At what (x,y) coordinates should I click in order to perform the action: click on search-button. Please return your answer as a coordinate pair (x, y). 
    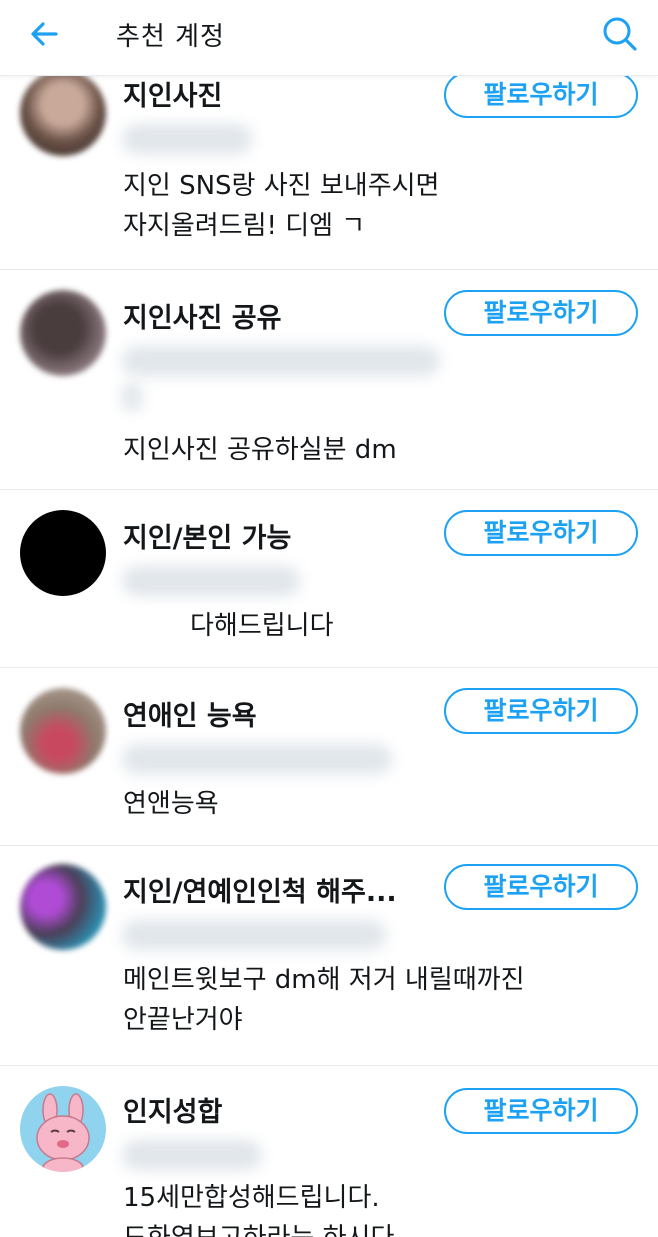
    Looking at the image, I should click on (620, 34).